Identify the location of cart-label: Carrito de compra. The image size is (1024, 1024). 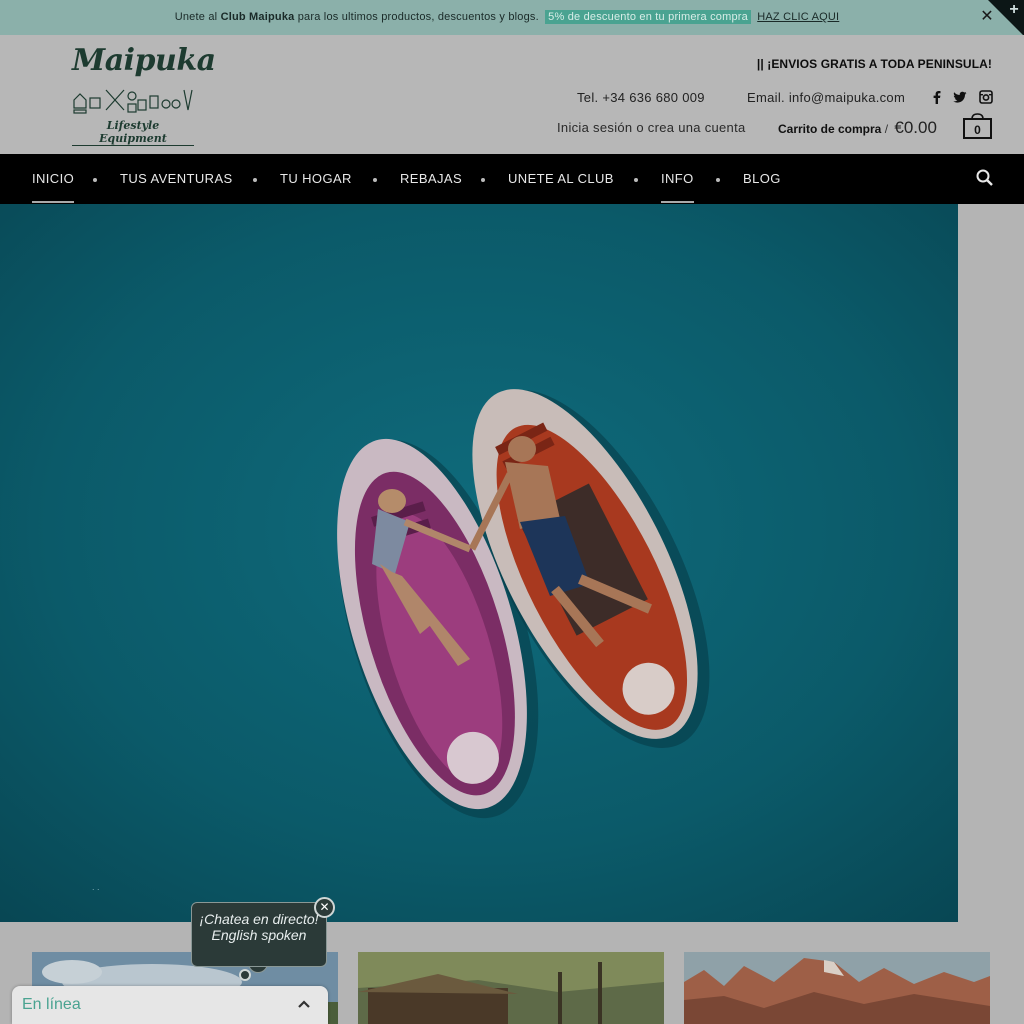
(830, 129).